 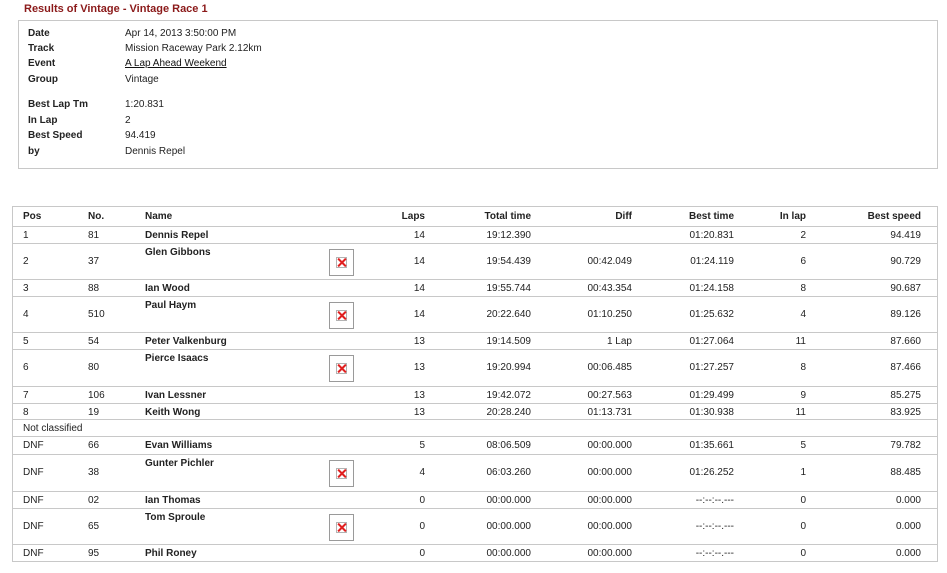 I want to click on cell-no: 38, so click(x=94, y=472).